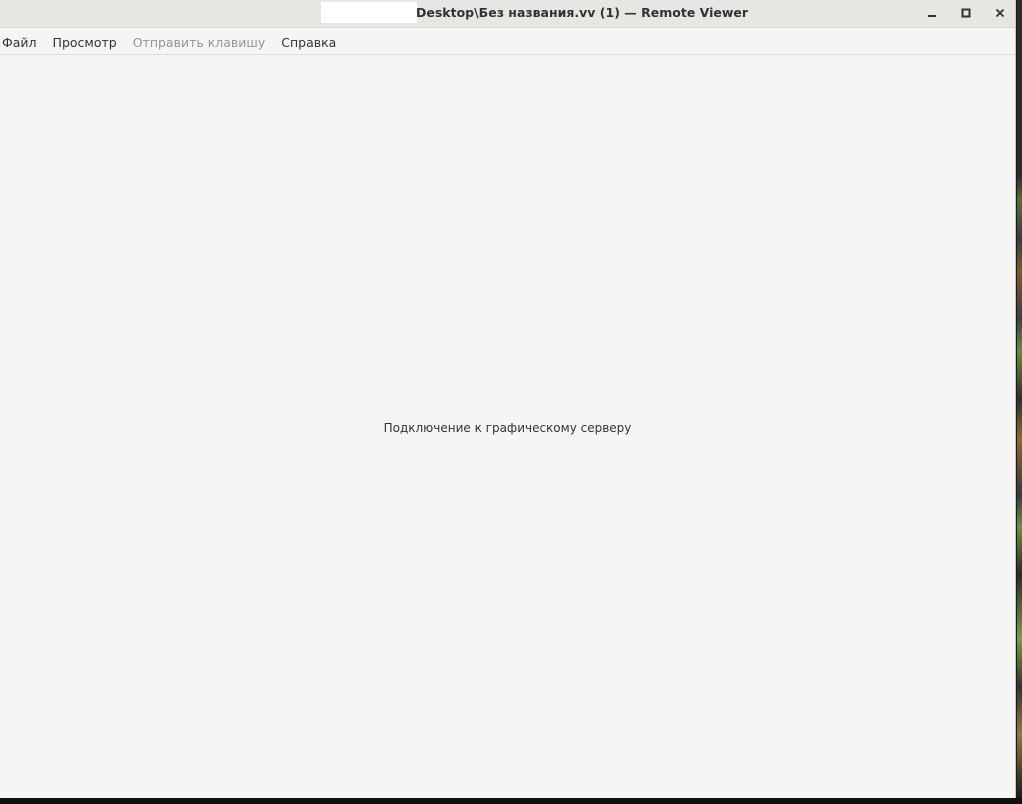 The width and height of the screenshot is (1022, 804). What do you see at coordinates (507, 41) in the screenshot?
I see `menu-bar: Файл Просмотр Отправить клавишу Справка` at bounding box center [507, 41].